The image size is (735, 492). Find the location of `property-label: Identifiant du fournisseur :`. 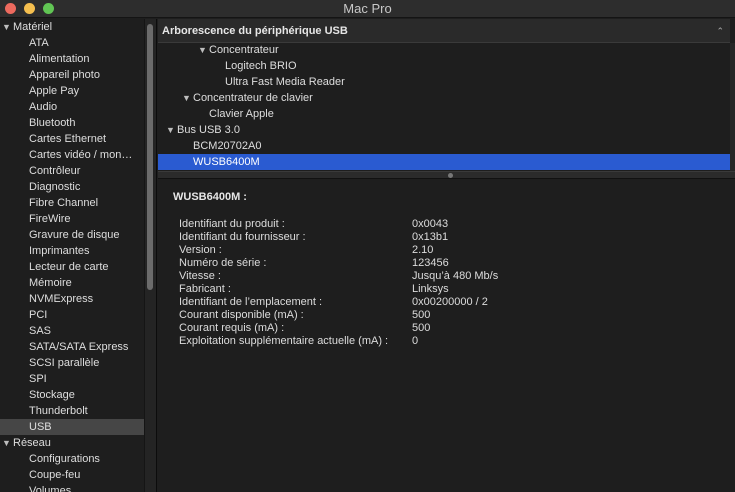

property-label: Identifiant du fournisseur : is located at coordinates (242, 237).